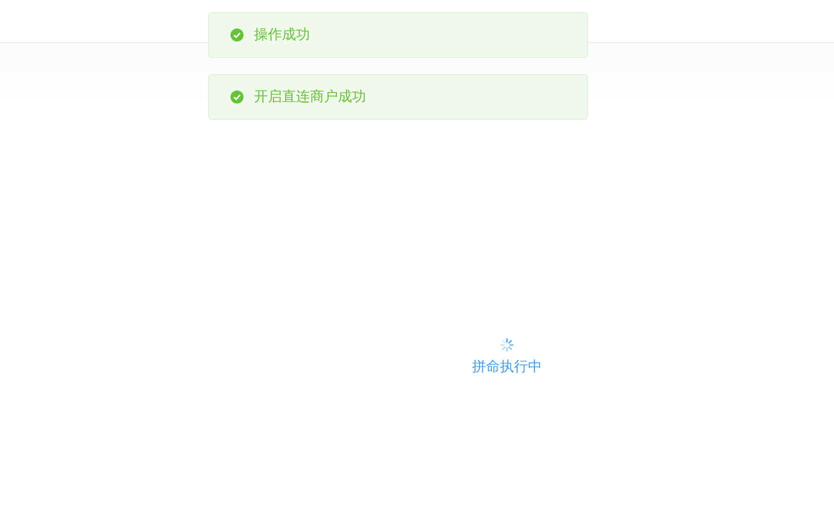  I want to click on loading-spinner-icon, so click(507, 345).